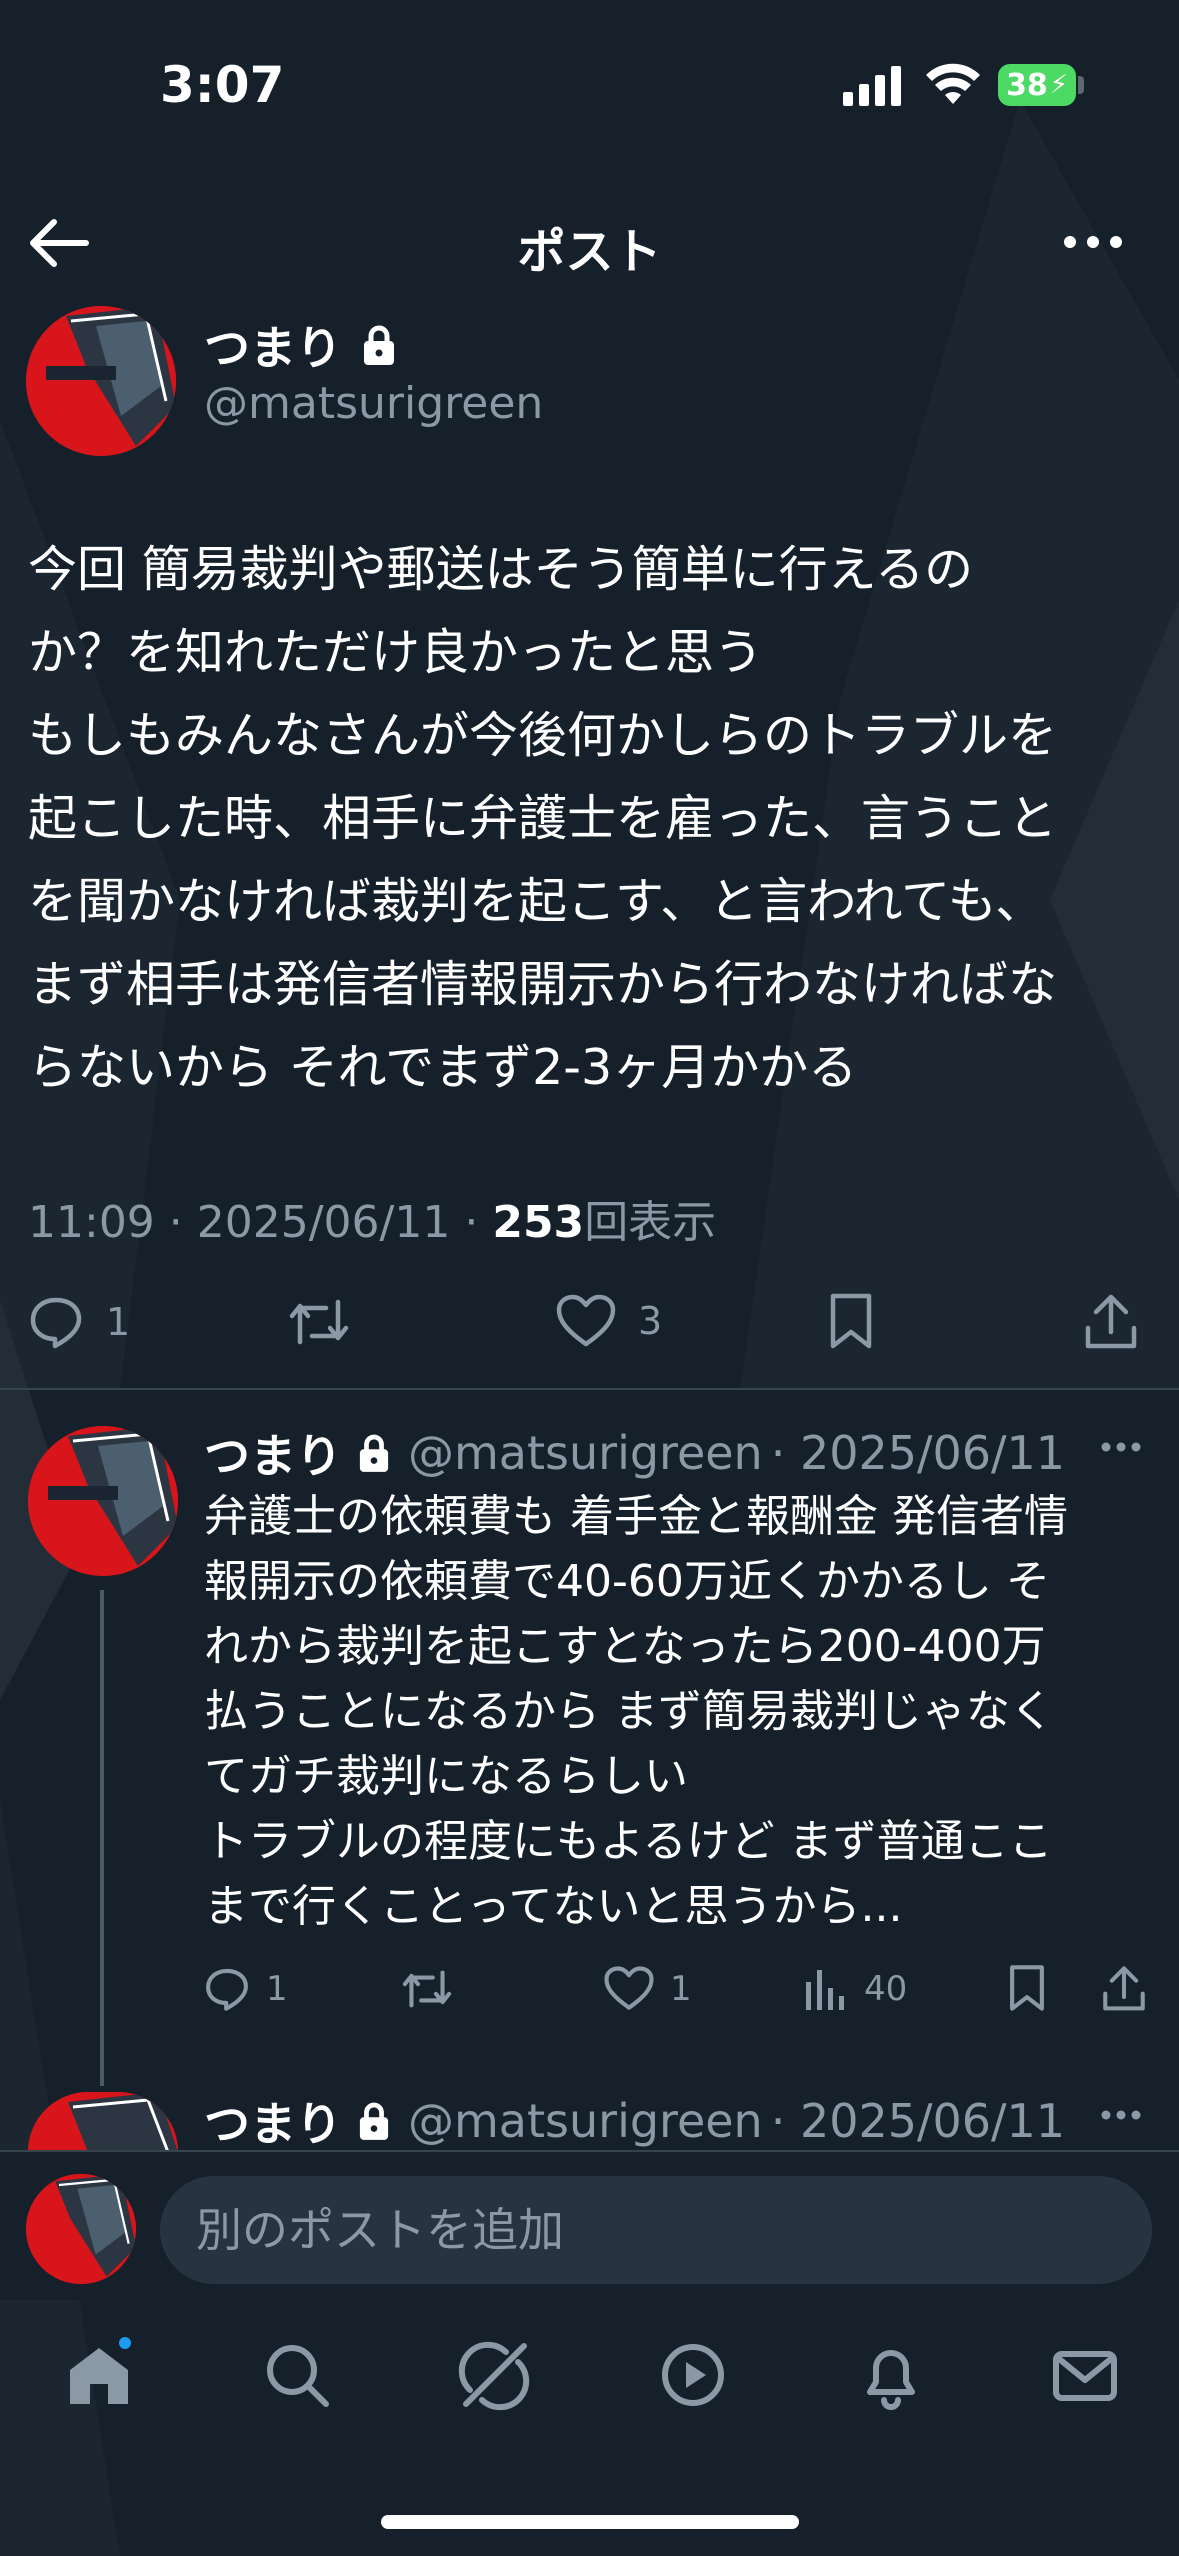 The width and height of the screenshot is (1179, 2556). I want to click on third-author-handle: @matsurigreen, so click(585, 2121).